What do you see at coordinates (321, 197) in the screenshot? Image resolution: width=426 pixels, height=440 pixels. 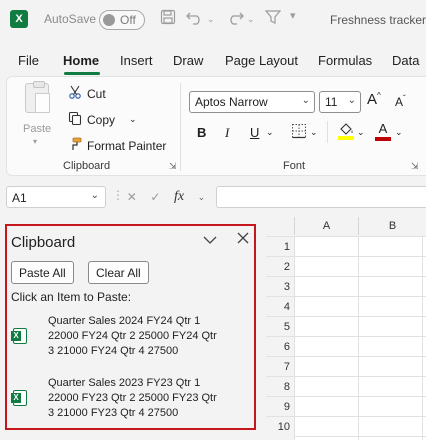 I see `formula-input` at bounding box center [321, 197].